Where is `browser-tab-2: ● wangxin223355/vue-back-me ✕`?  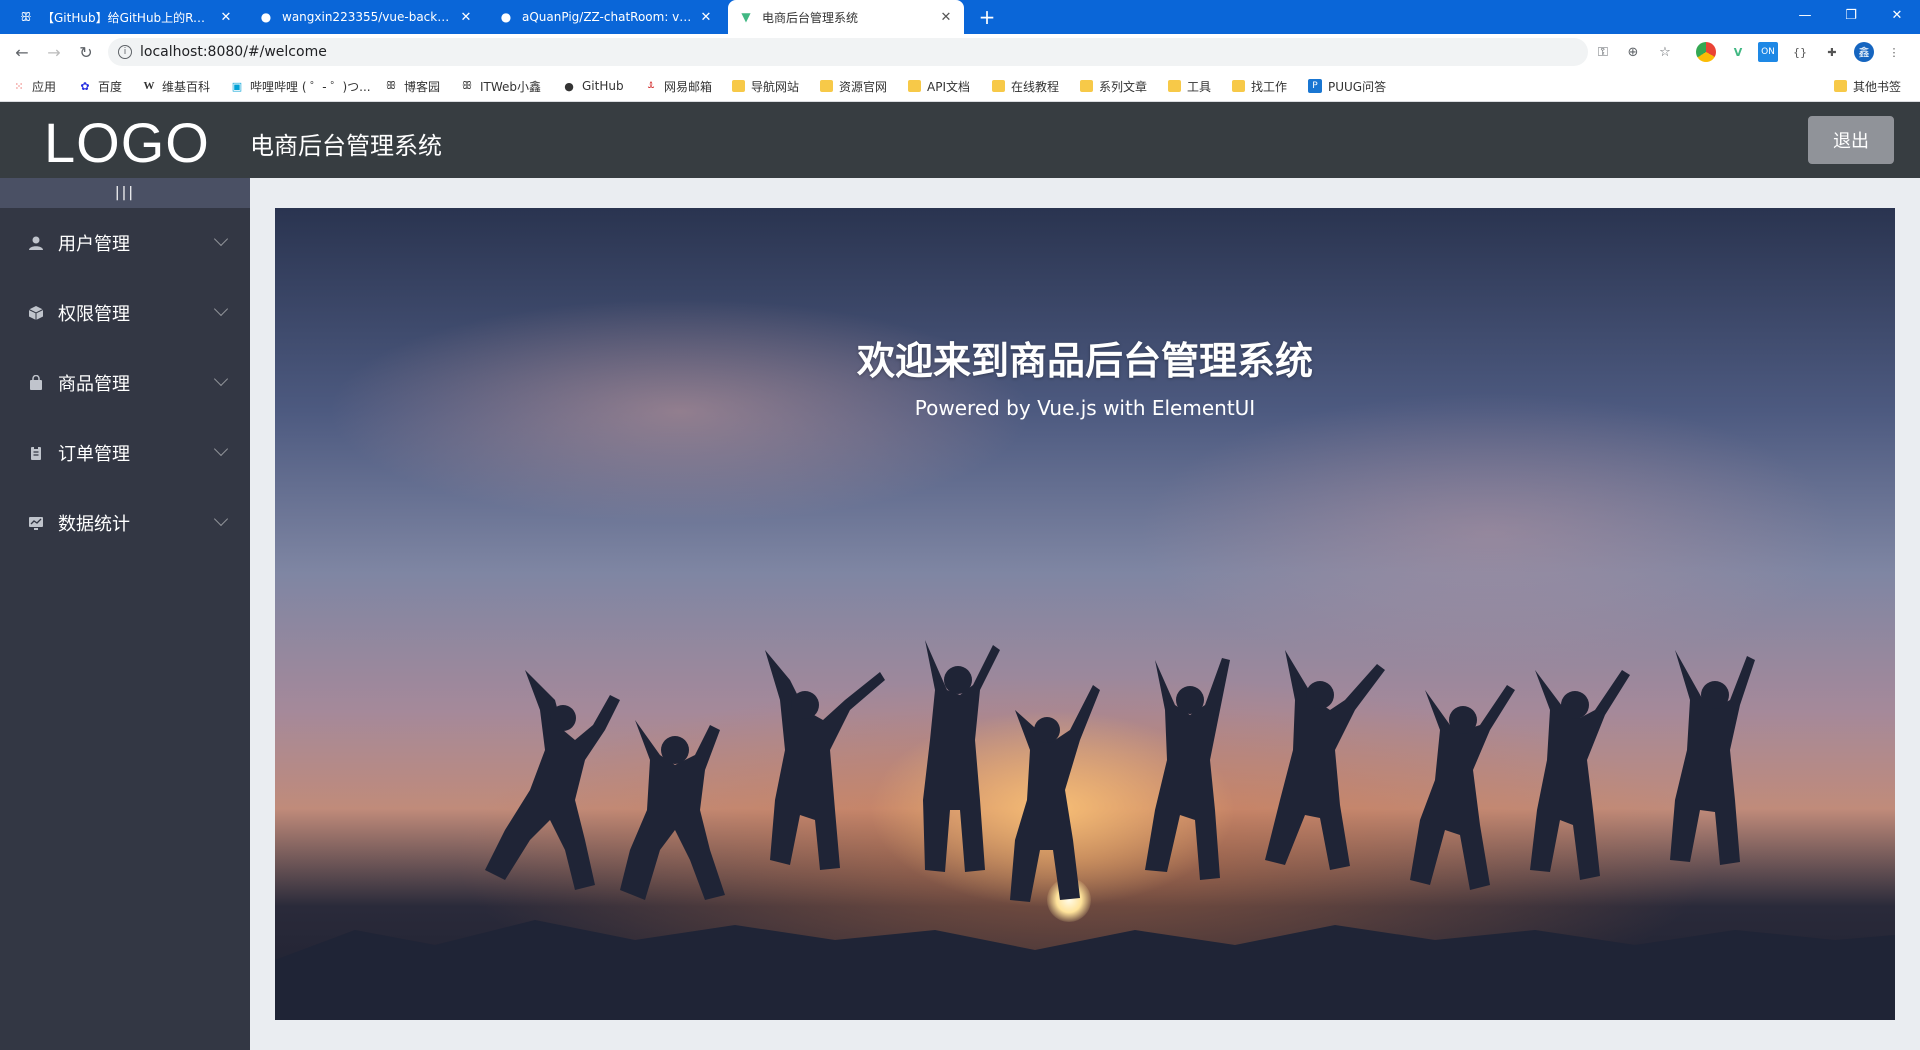 browser-tab-2: ● wangxin223355/vue-back-me ✕ is located at coordinates (366, 17).